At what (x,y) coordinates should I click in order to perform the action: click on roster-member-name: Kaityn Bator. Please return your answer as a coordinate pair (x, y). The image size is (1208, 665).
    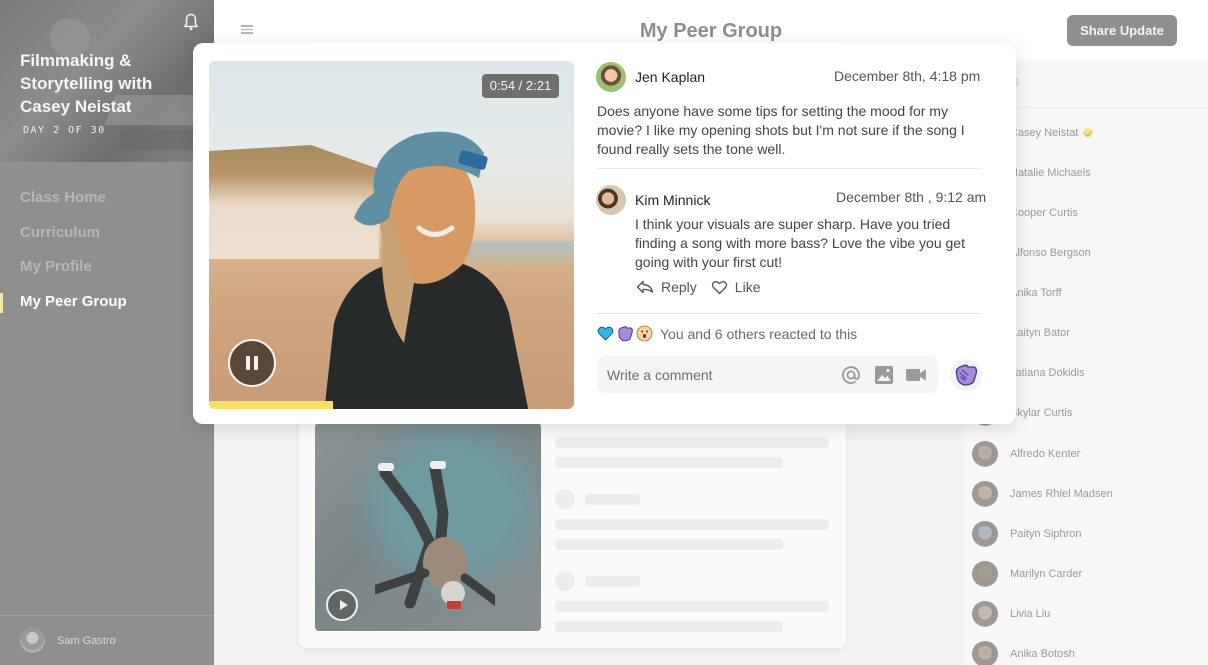
    Looking at the image, I should click on (1040, 333).